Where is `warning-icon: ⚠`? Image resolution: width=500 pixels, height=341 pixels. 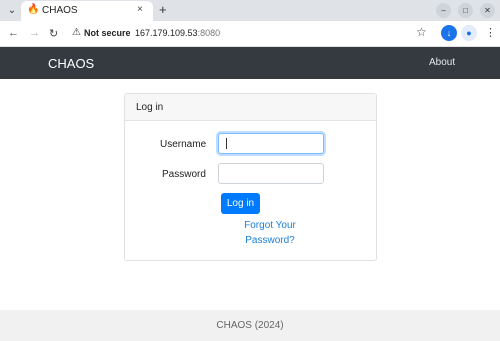 warning-icon: ⚠ is located at coordinates (76, 32).